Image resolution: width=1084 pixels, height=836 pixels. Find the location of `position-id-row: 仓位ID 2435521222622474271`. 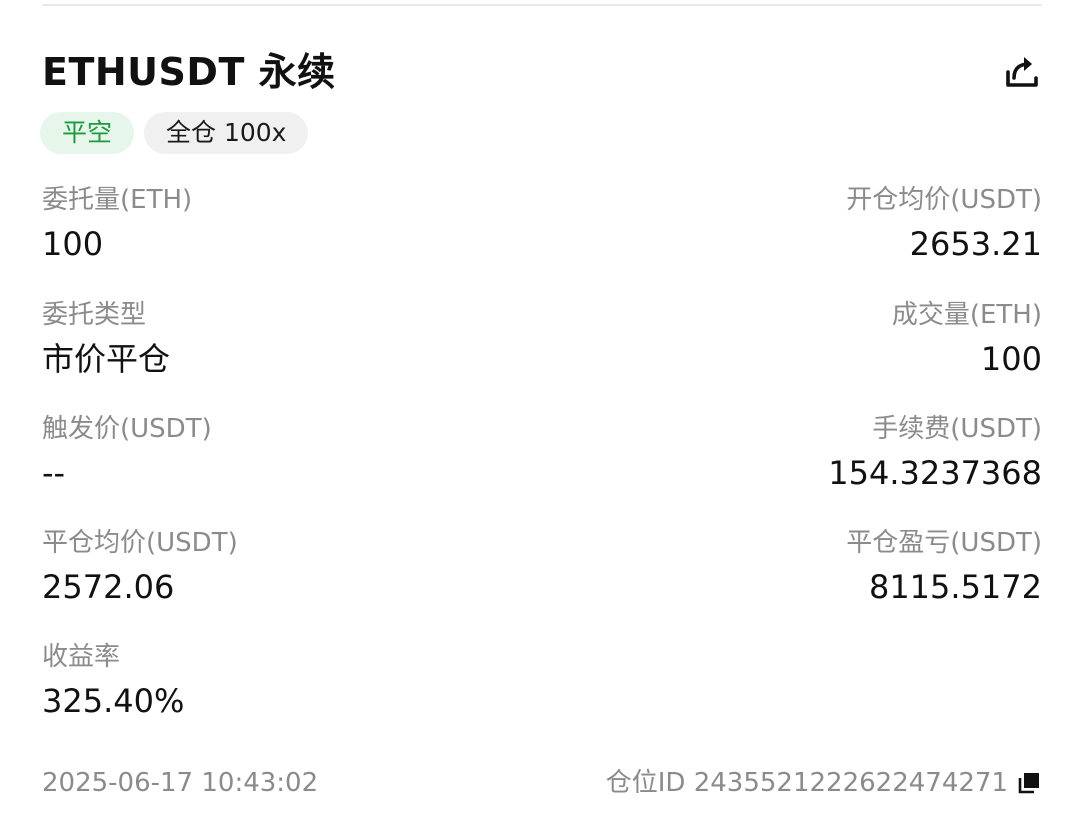

position-id-row: 仓位ID 2435521222622474271 is located at coordinates (824, 783).